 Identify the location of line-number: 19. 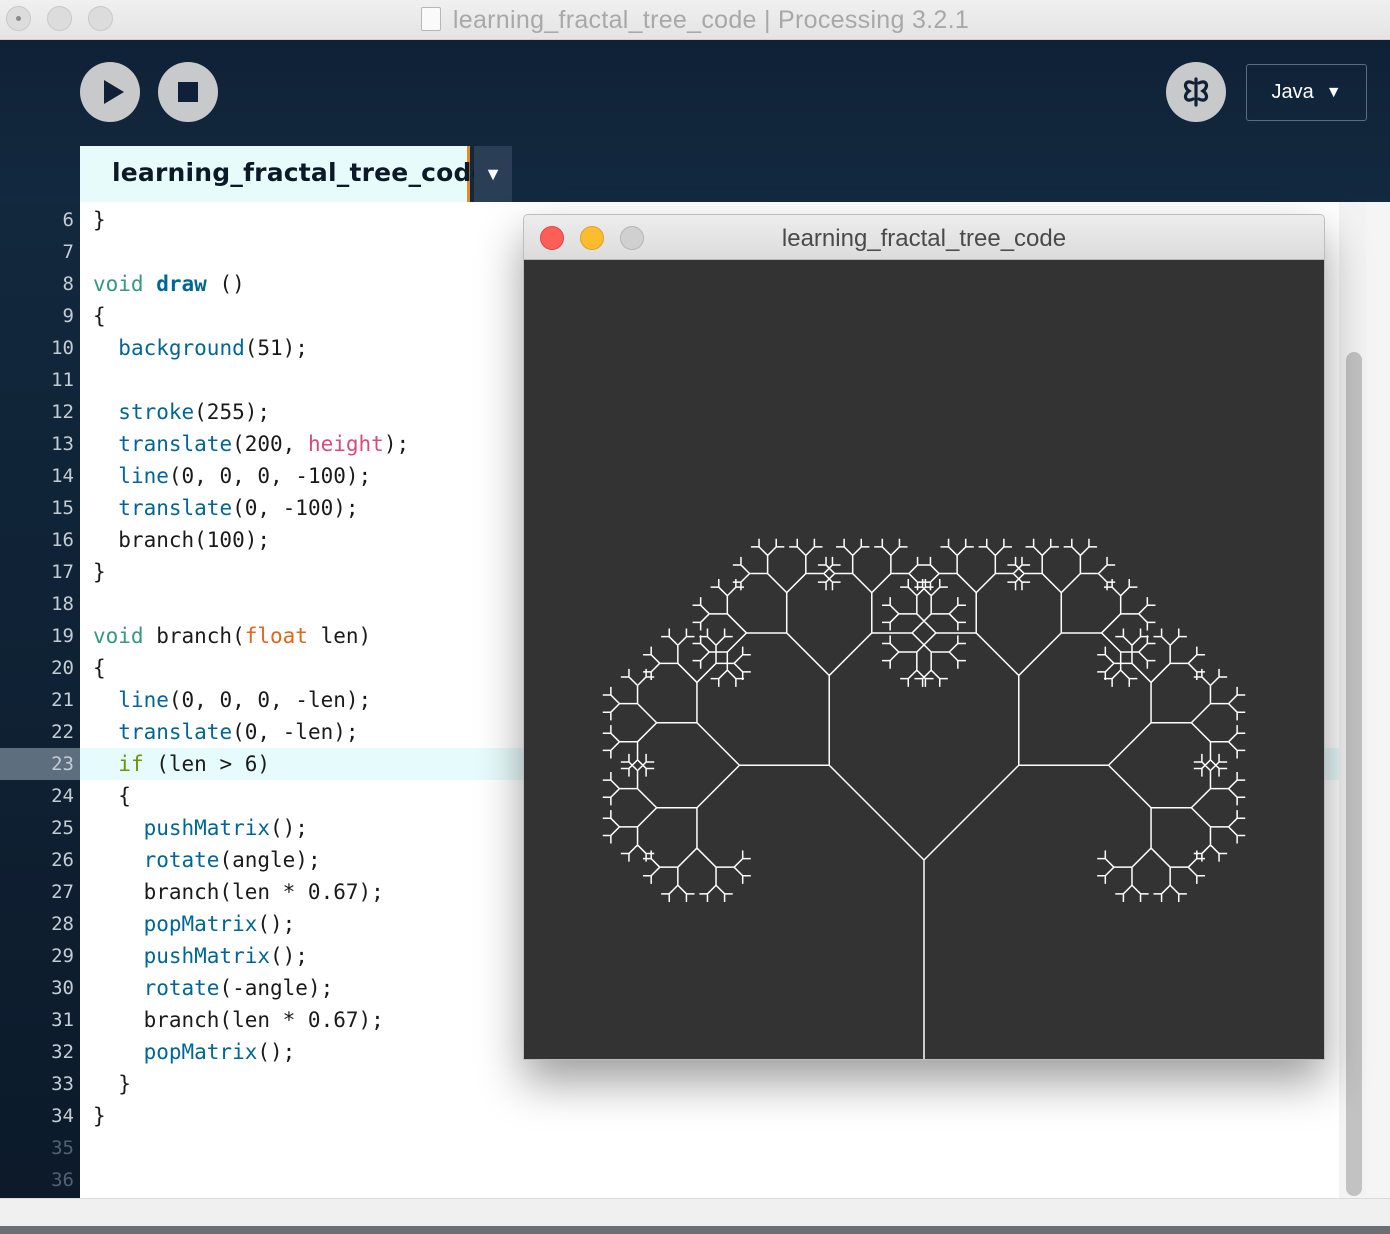
(37, 636).